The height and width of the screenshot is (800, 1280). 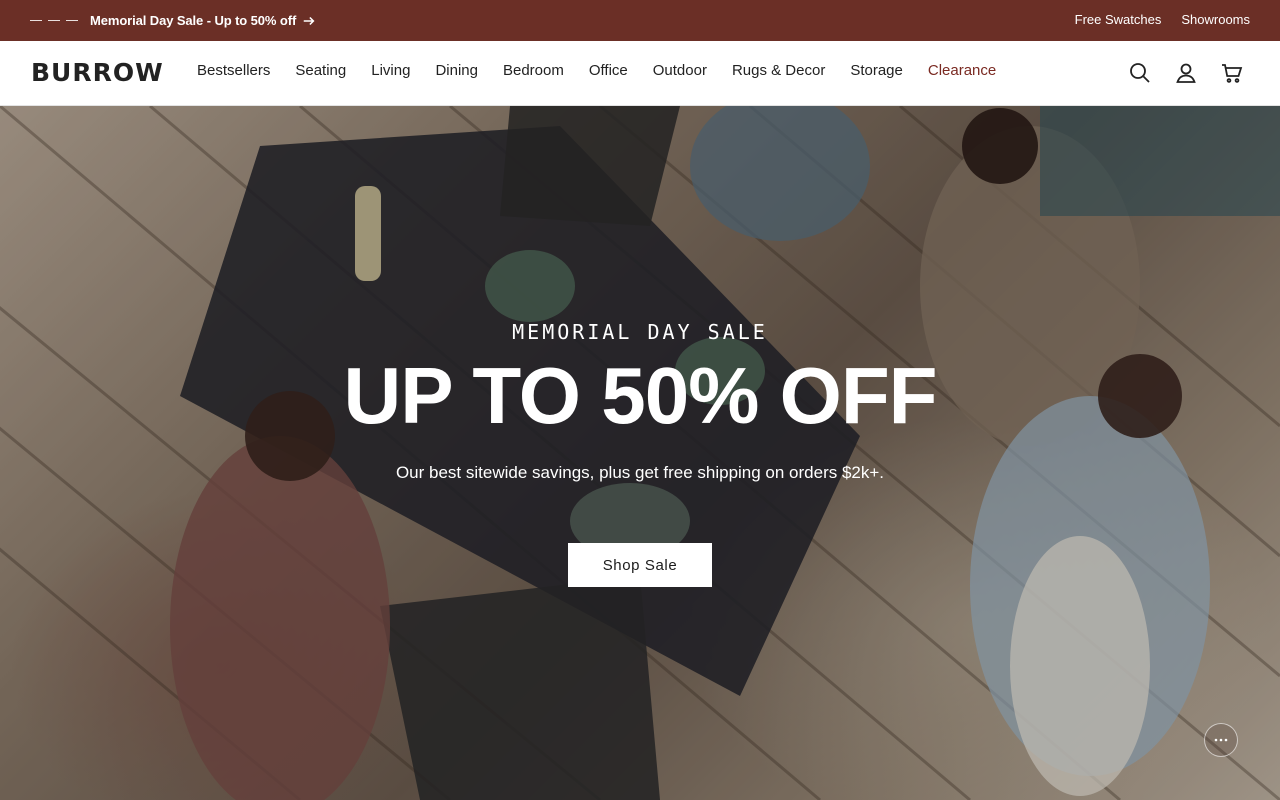 I want to click on nav-office: Office, so click(x=608, y=70).